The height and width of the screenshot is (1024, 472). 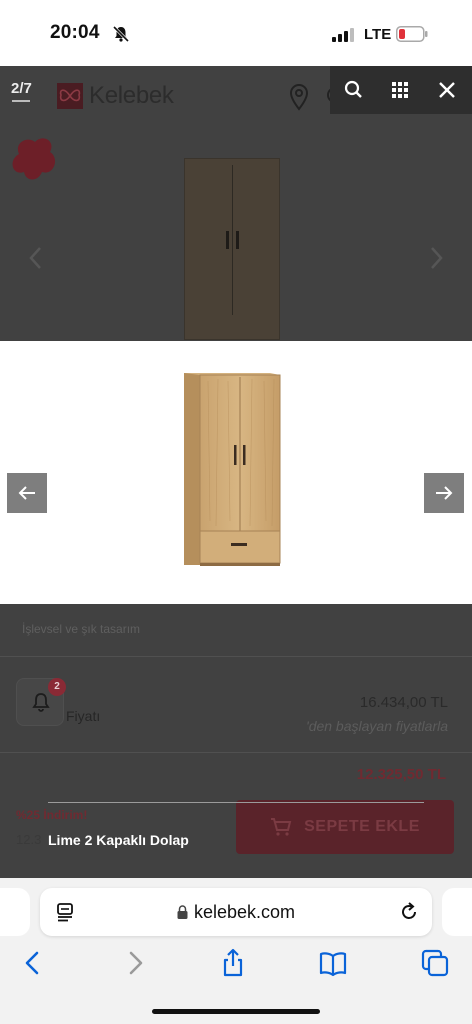 I want to click on arrow-right-icon, so click(x=444, y=493).